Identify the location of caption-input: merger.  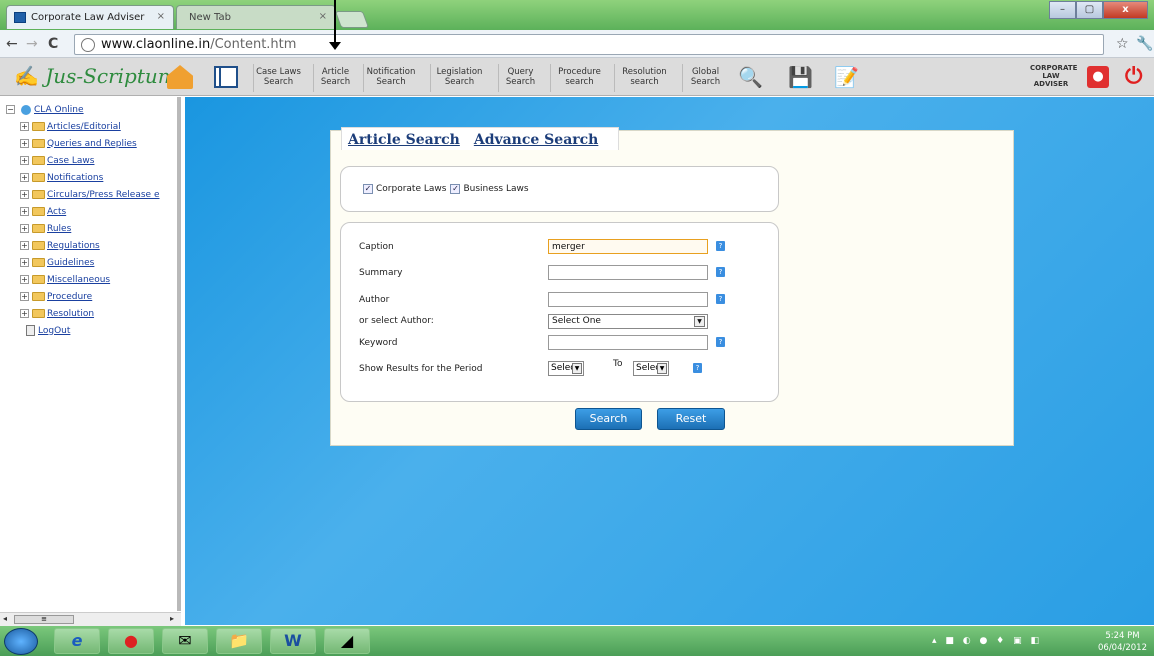
(628, 246).